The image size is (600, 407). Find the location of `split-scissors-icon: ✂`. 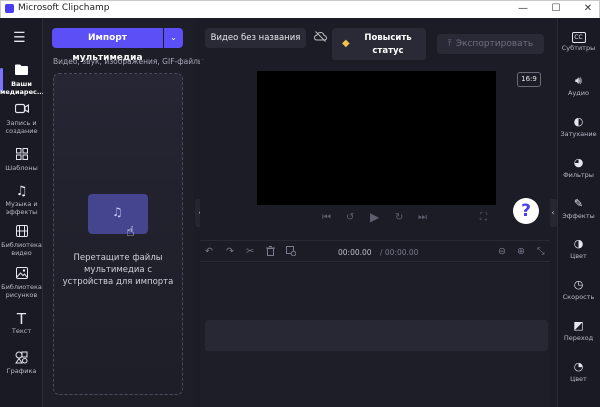

split-scissors-icon: ✂ is located at coordinates (250, 251).